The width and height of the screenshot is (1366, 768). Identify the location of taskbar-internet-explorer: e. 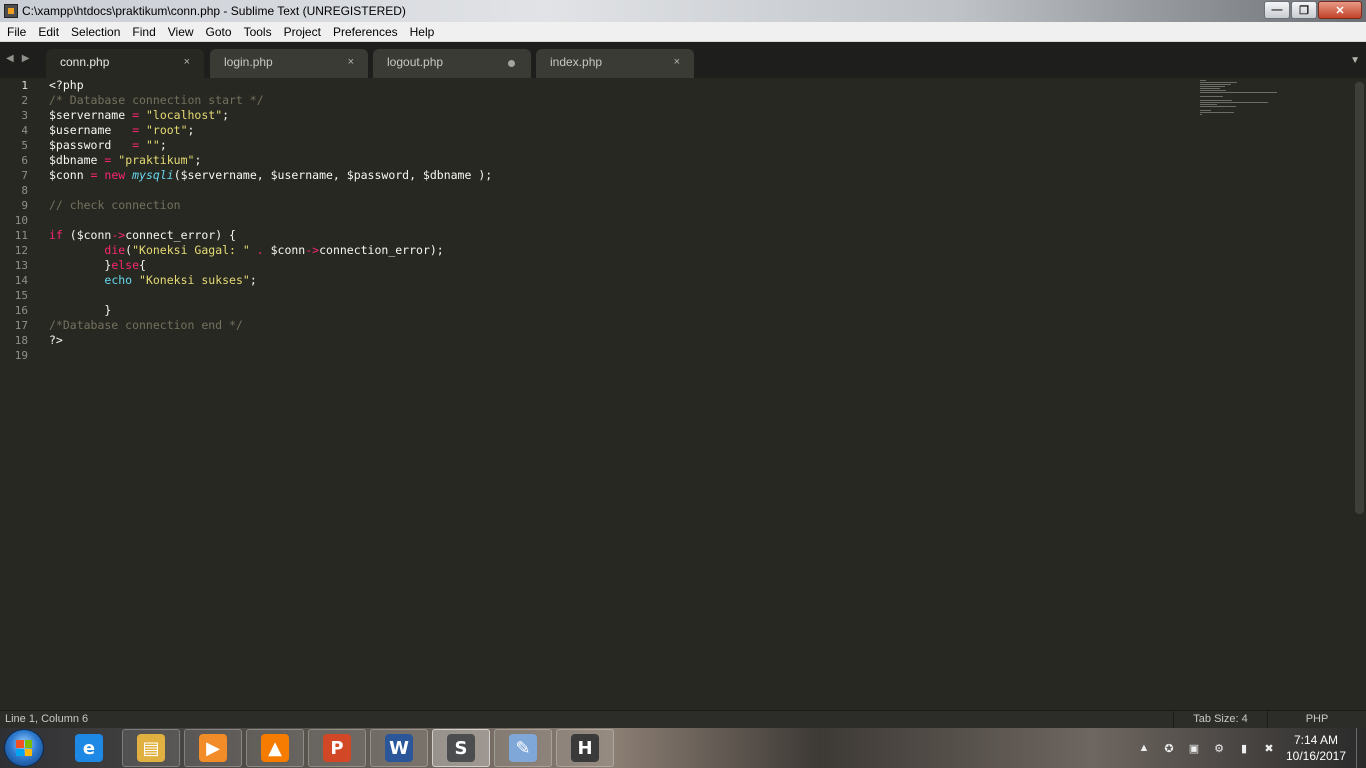
(89, 748).